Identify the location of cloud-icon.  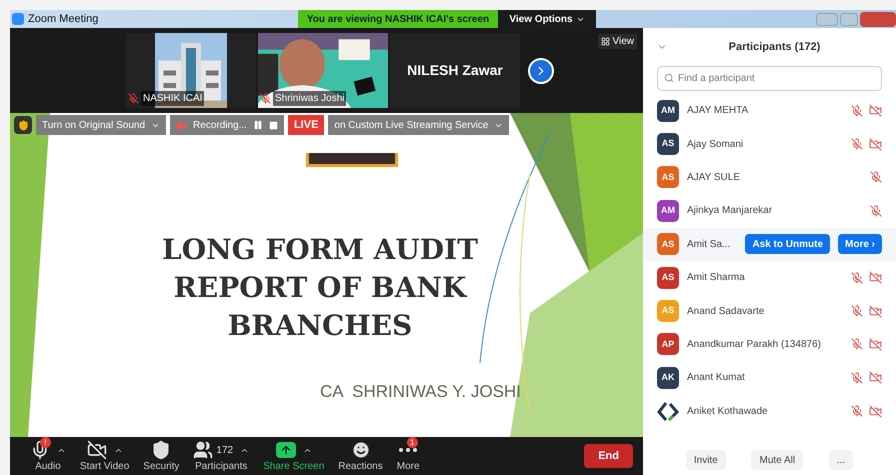
(182, 125).